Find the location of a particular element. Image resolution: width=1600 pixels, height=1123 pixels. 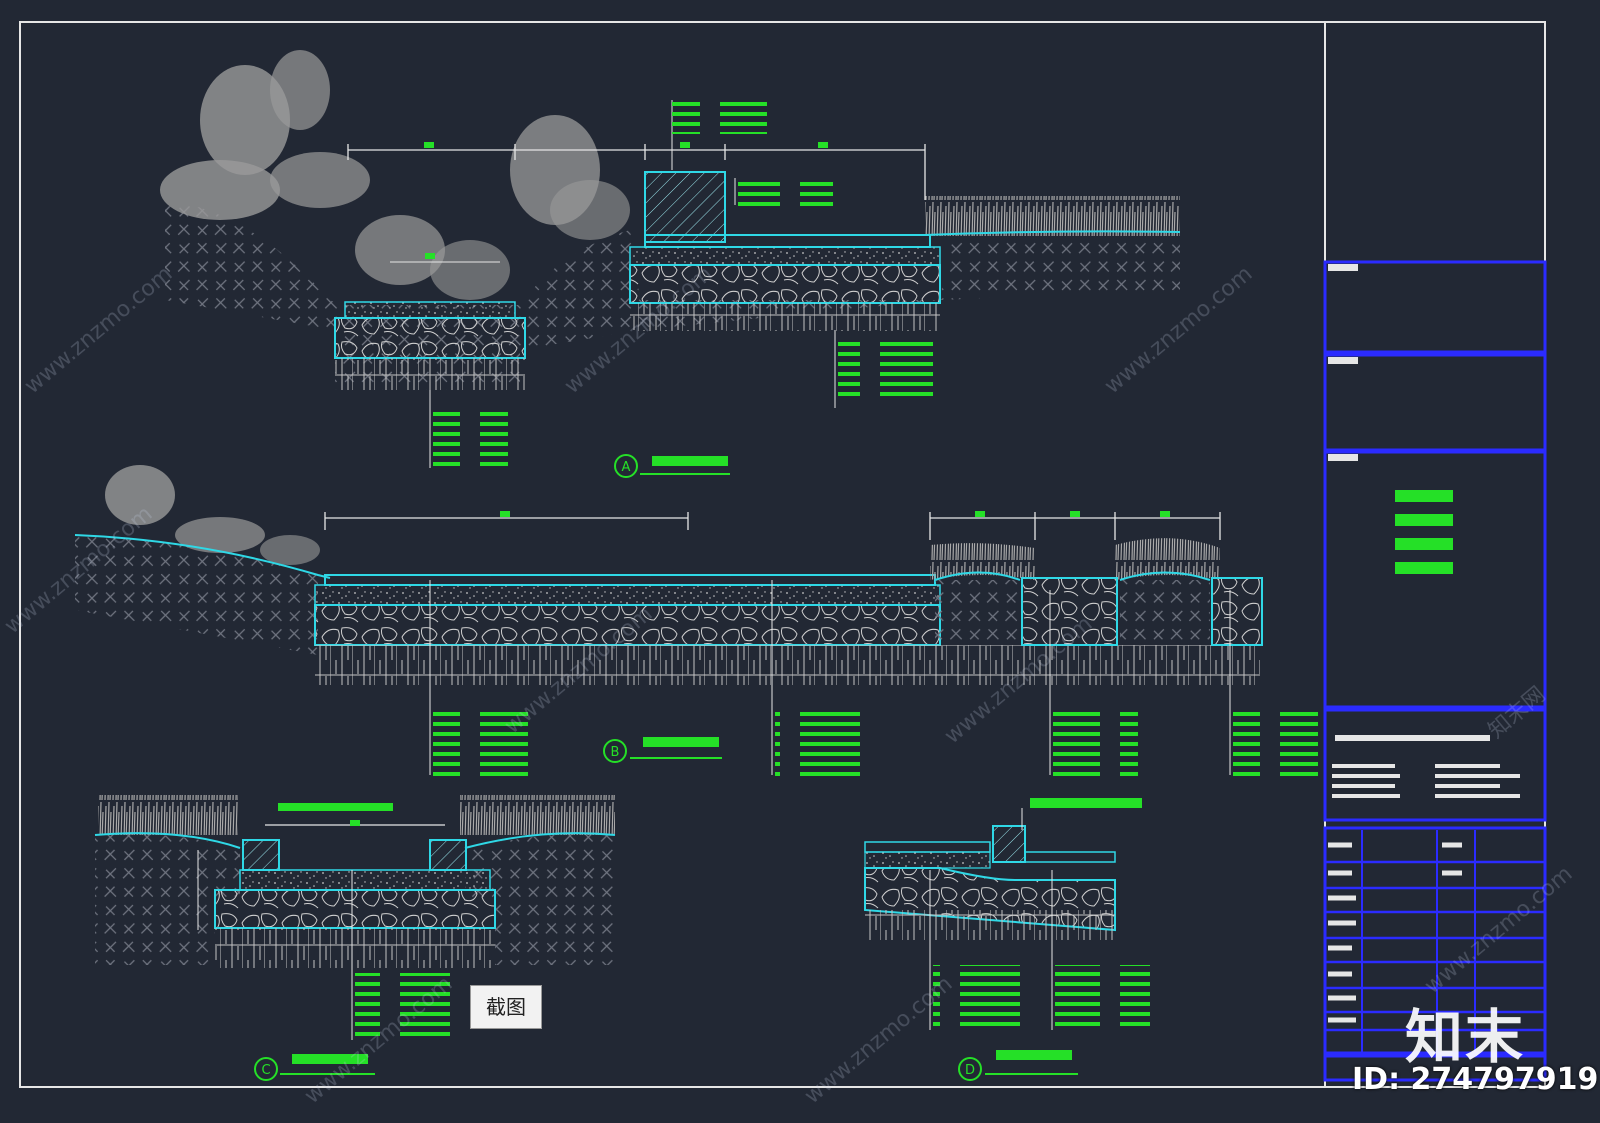

title-block is located at coordinates (1435, 671).